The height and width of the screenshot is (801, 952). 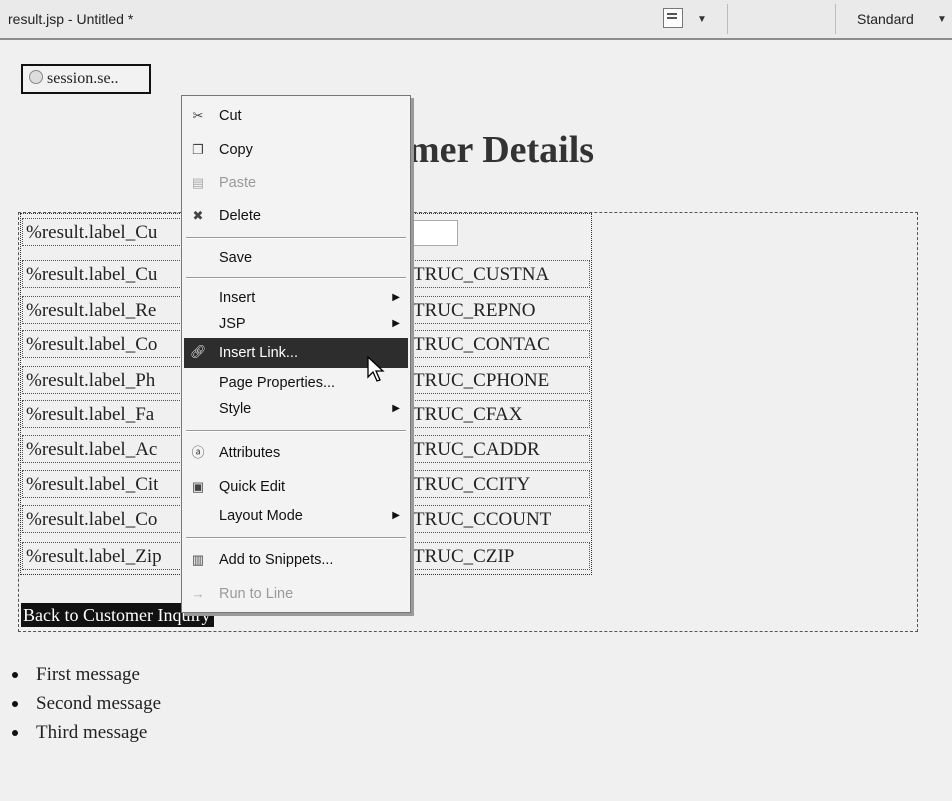 What do you see at coordinates (92, 732) in the screenshot?
I see `message-text: Third message` at bounding box center [92, 732].